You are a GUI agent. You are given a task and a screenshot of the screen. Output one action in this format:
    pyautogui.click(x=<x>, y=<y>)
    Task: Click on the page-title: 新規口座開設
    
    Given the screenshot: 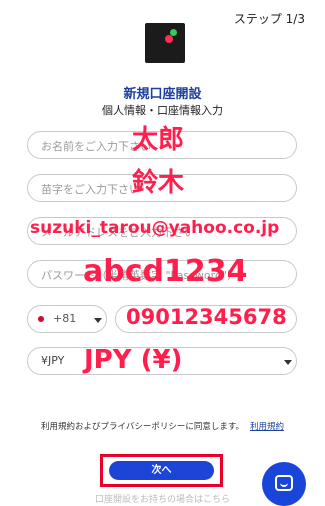 What is the action you would take?
    pyautogui.click(x=162, y=94)
    